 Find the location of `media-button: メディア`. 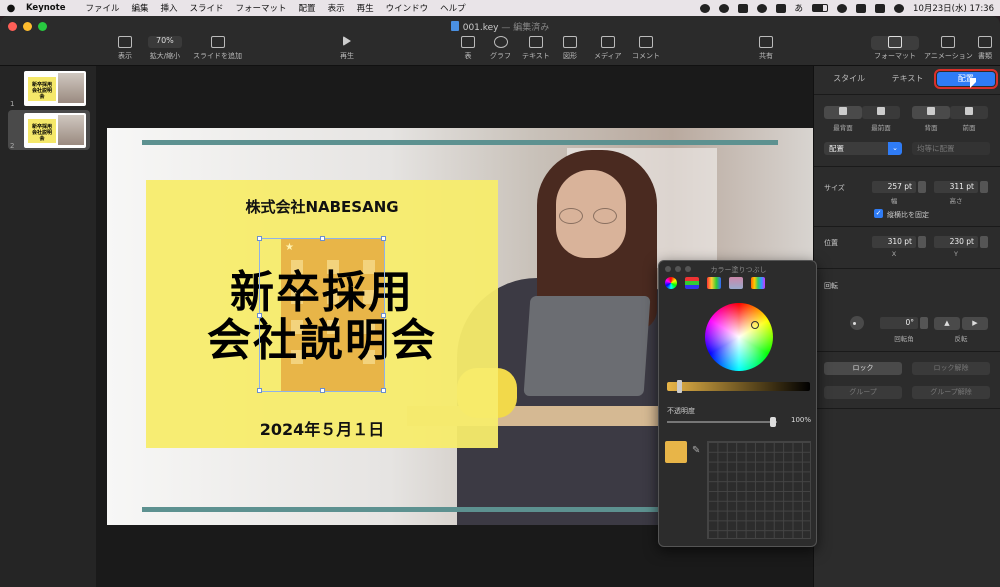

media-button: メディア is located at coordinates (608, 48).